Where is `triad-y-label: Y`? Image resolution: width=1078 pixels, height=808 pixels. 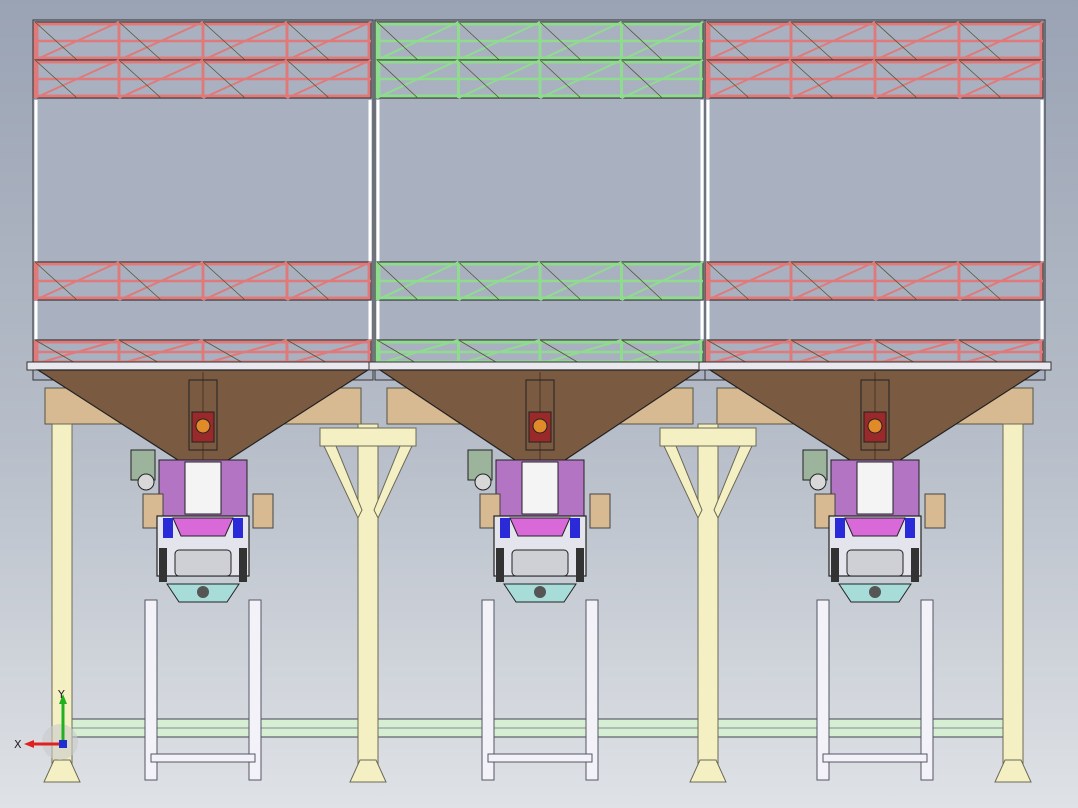
triad-y-label: Y is located at coordinates (61, 694).